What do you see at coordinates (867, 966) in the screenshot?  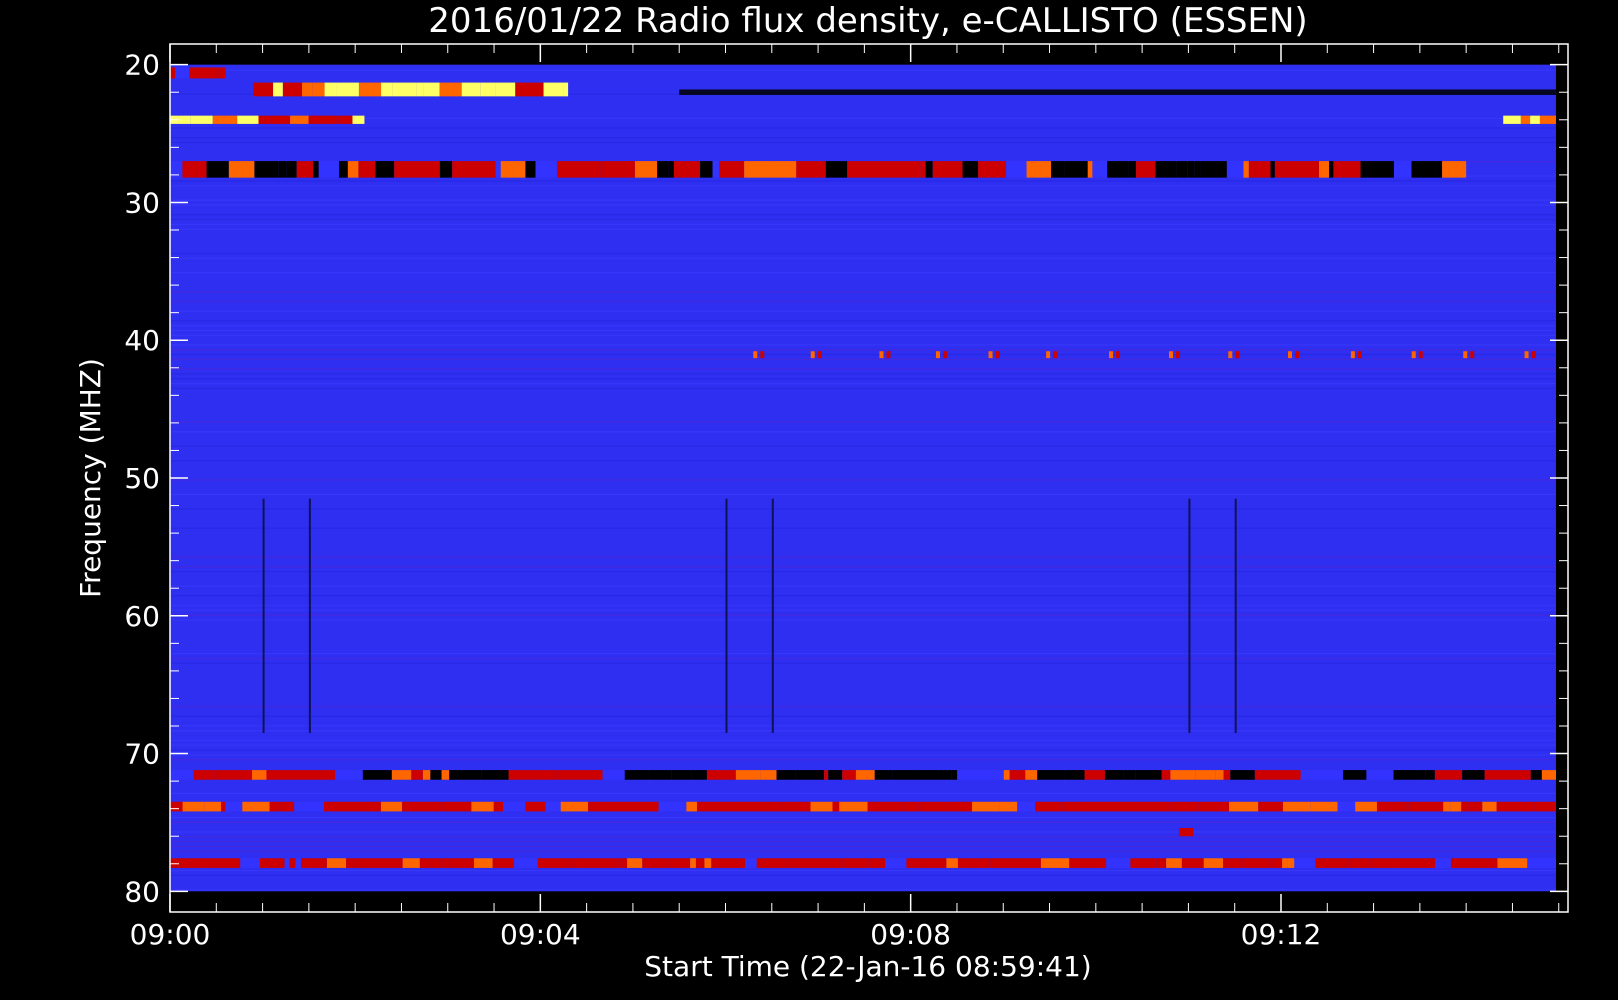 I see `x-axis-label: Start Time (22-Jan-16 08:59:41)` at bounding box center [867, 966].